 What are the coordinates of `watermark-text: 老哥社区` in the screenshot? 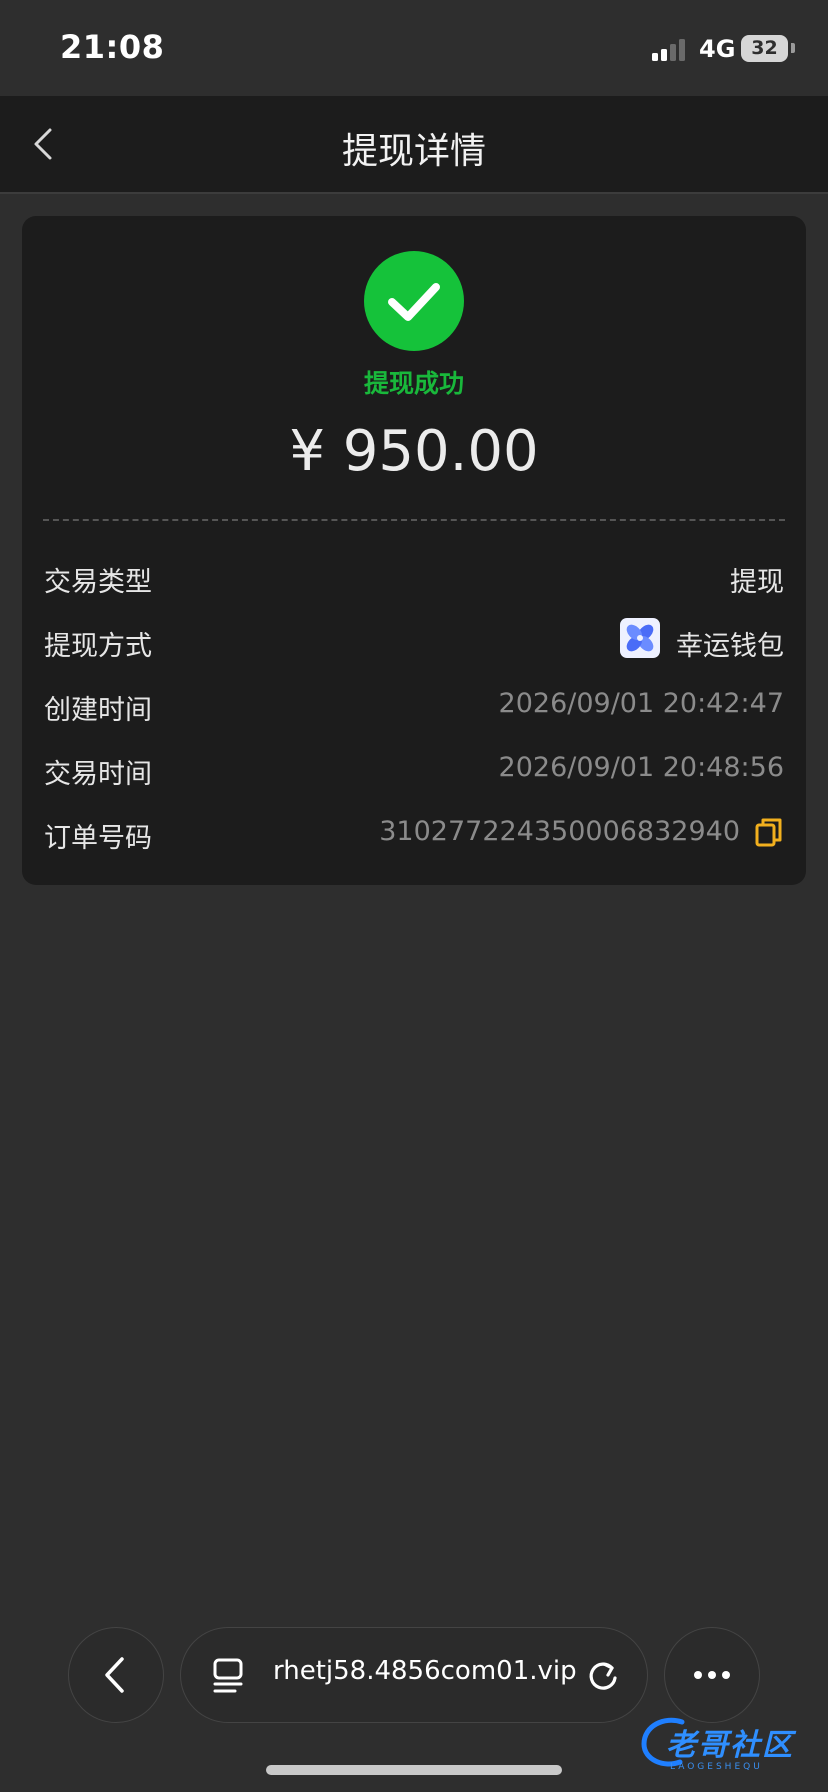 It's located at (730, 1745).